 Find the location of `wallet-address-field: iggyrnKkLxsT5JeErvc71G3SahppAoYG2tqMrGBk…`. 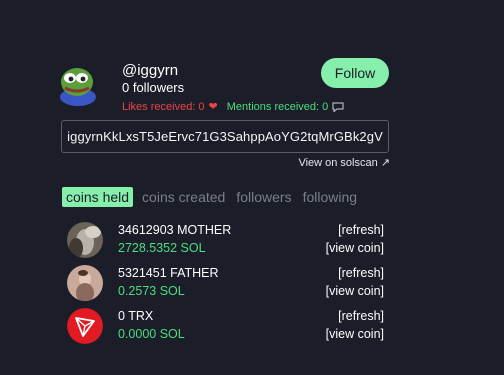

wallet-address-field: iggyrnKkLxsT5JeErvc71G3SahppAoYG2tqMrGBk… is located at coordinates (225, 136).